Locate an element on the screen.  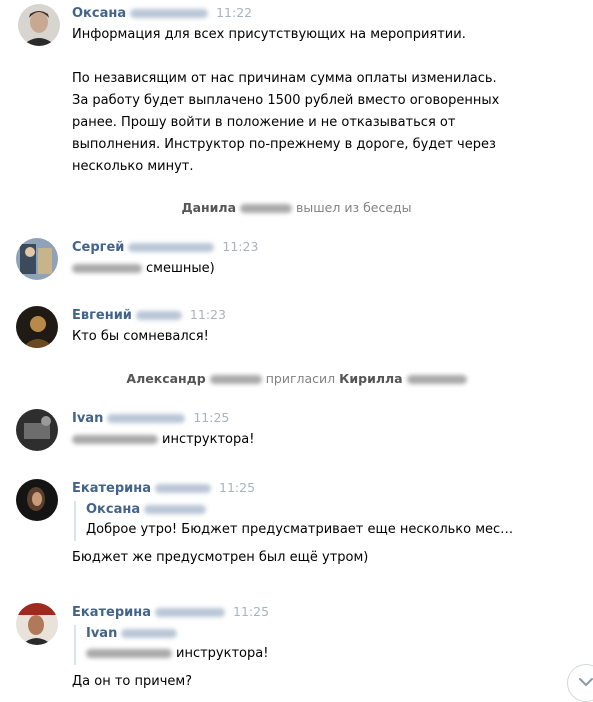
message-ivan: Ivan 11:25 инструктора! is located at coordinates (299, 432).